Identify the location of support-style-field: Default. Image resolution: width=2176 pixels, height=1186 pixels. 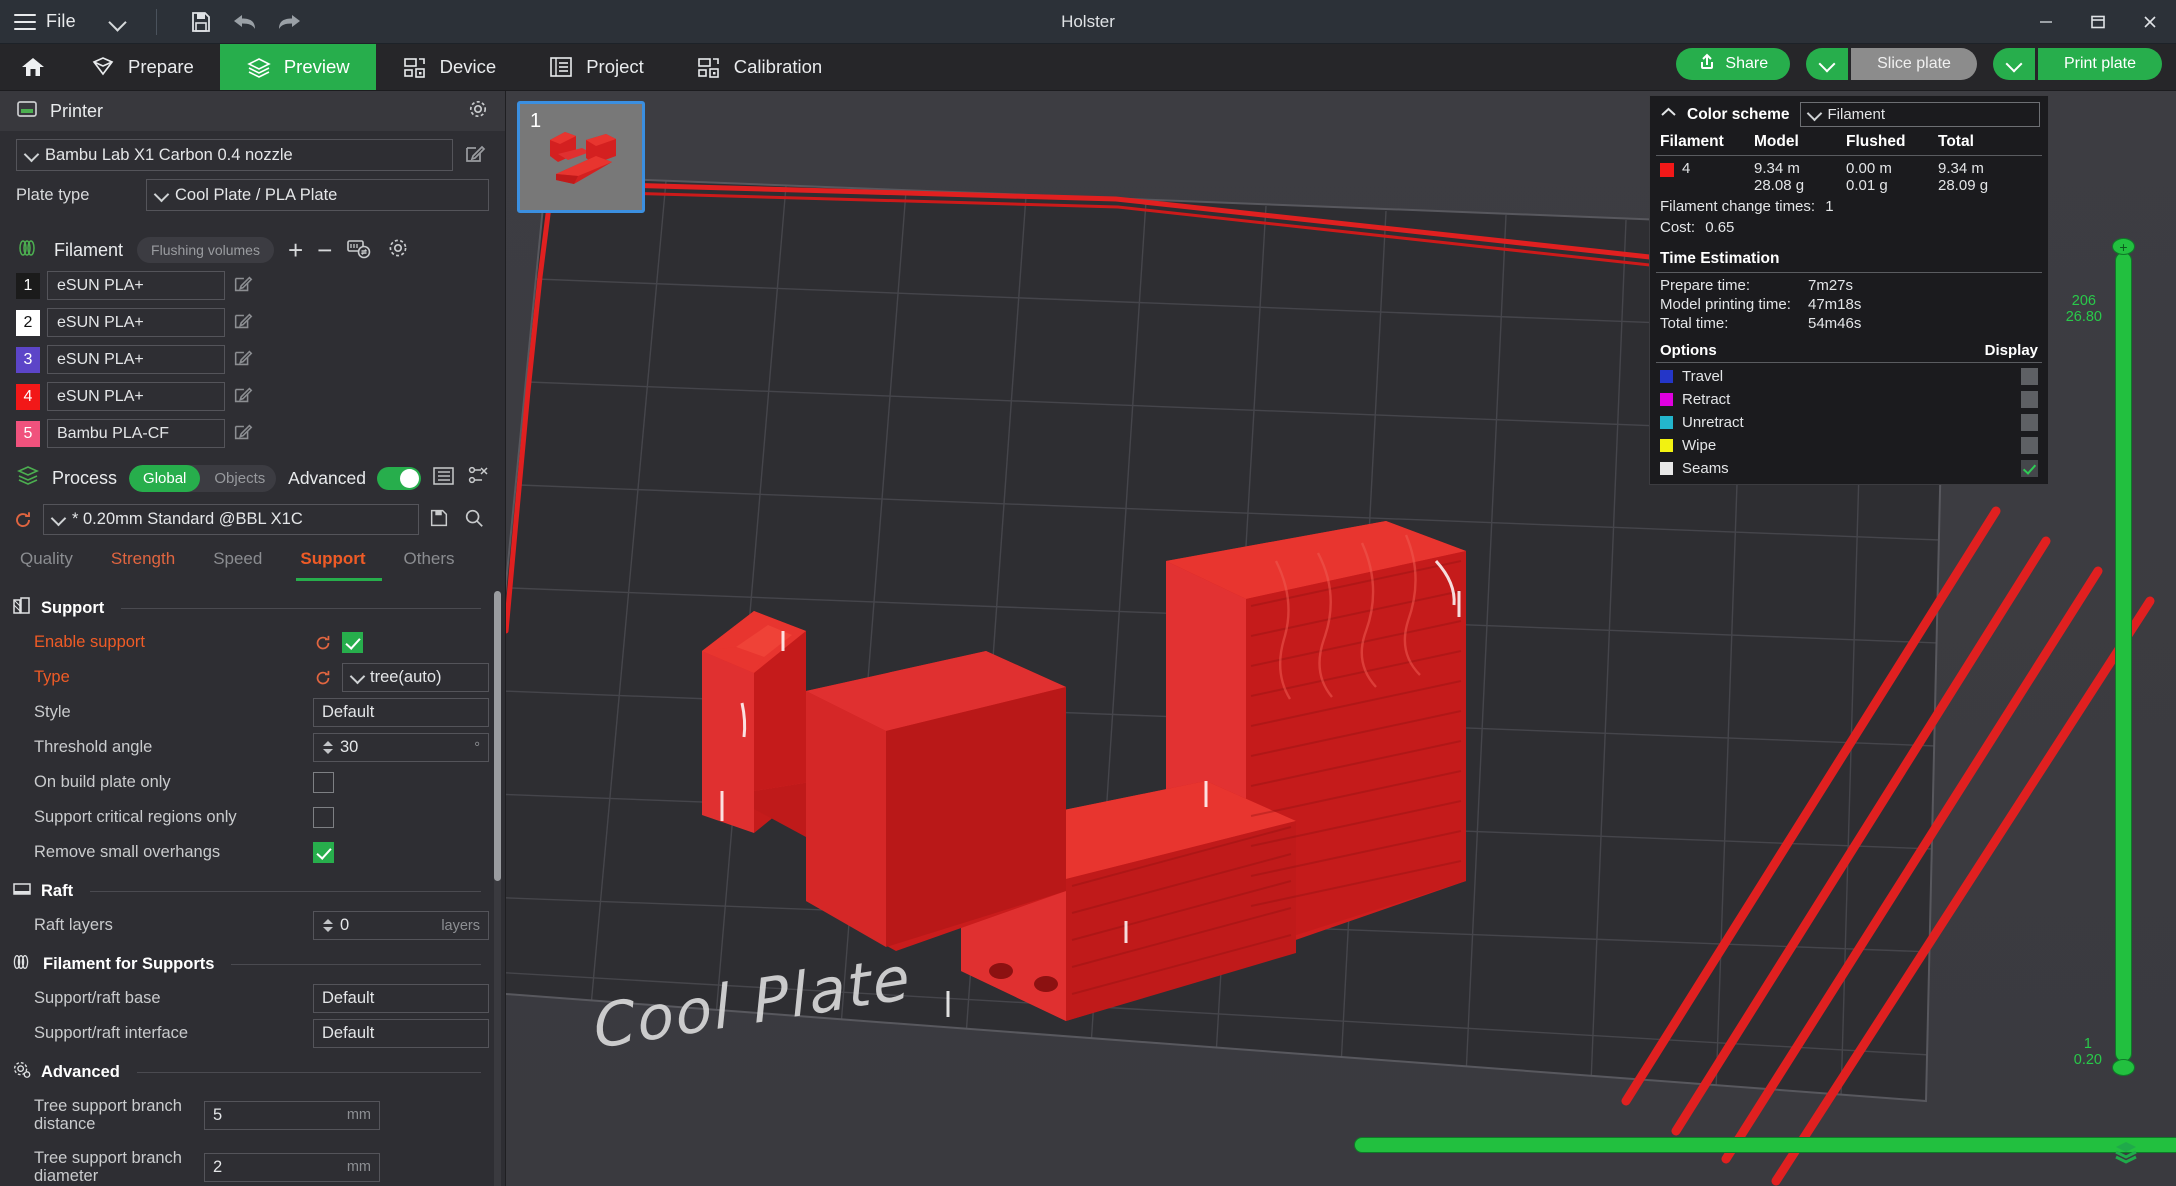
(401, 712).